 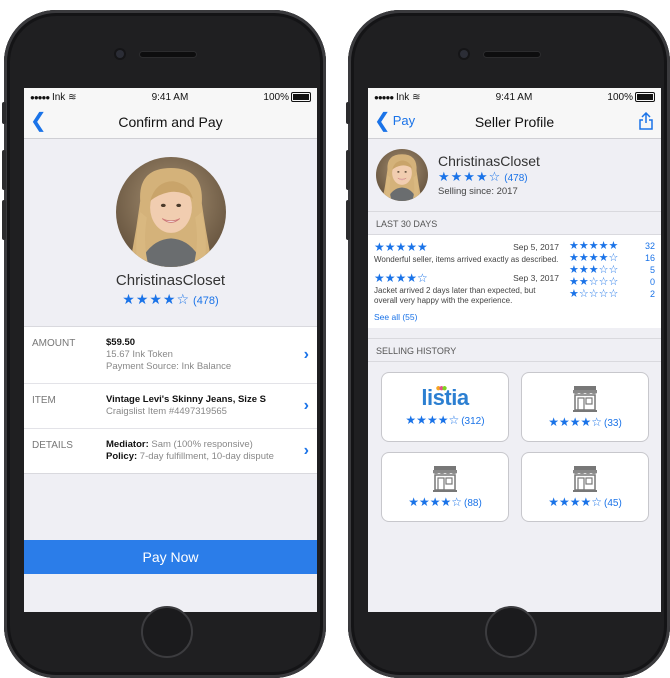 I want to click on pay-now-button: Pay Now, so click(x=170, y=557).